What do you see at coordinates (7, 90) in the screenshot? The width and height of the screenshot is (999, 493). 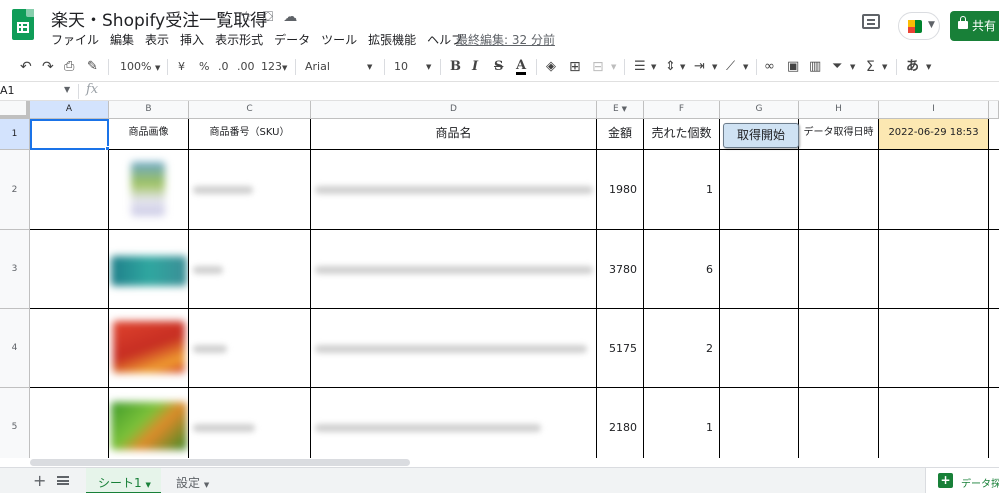 I see `name-box: A1` at bounding box center [7, 90].